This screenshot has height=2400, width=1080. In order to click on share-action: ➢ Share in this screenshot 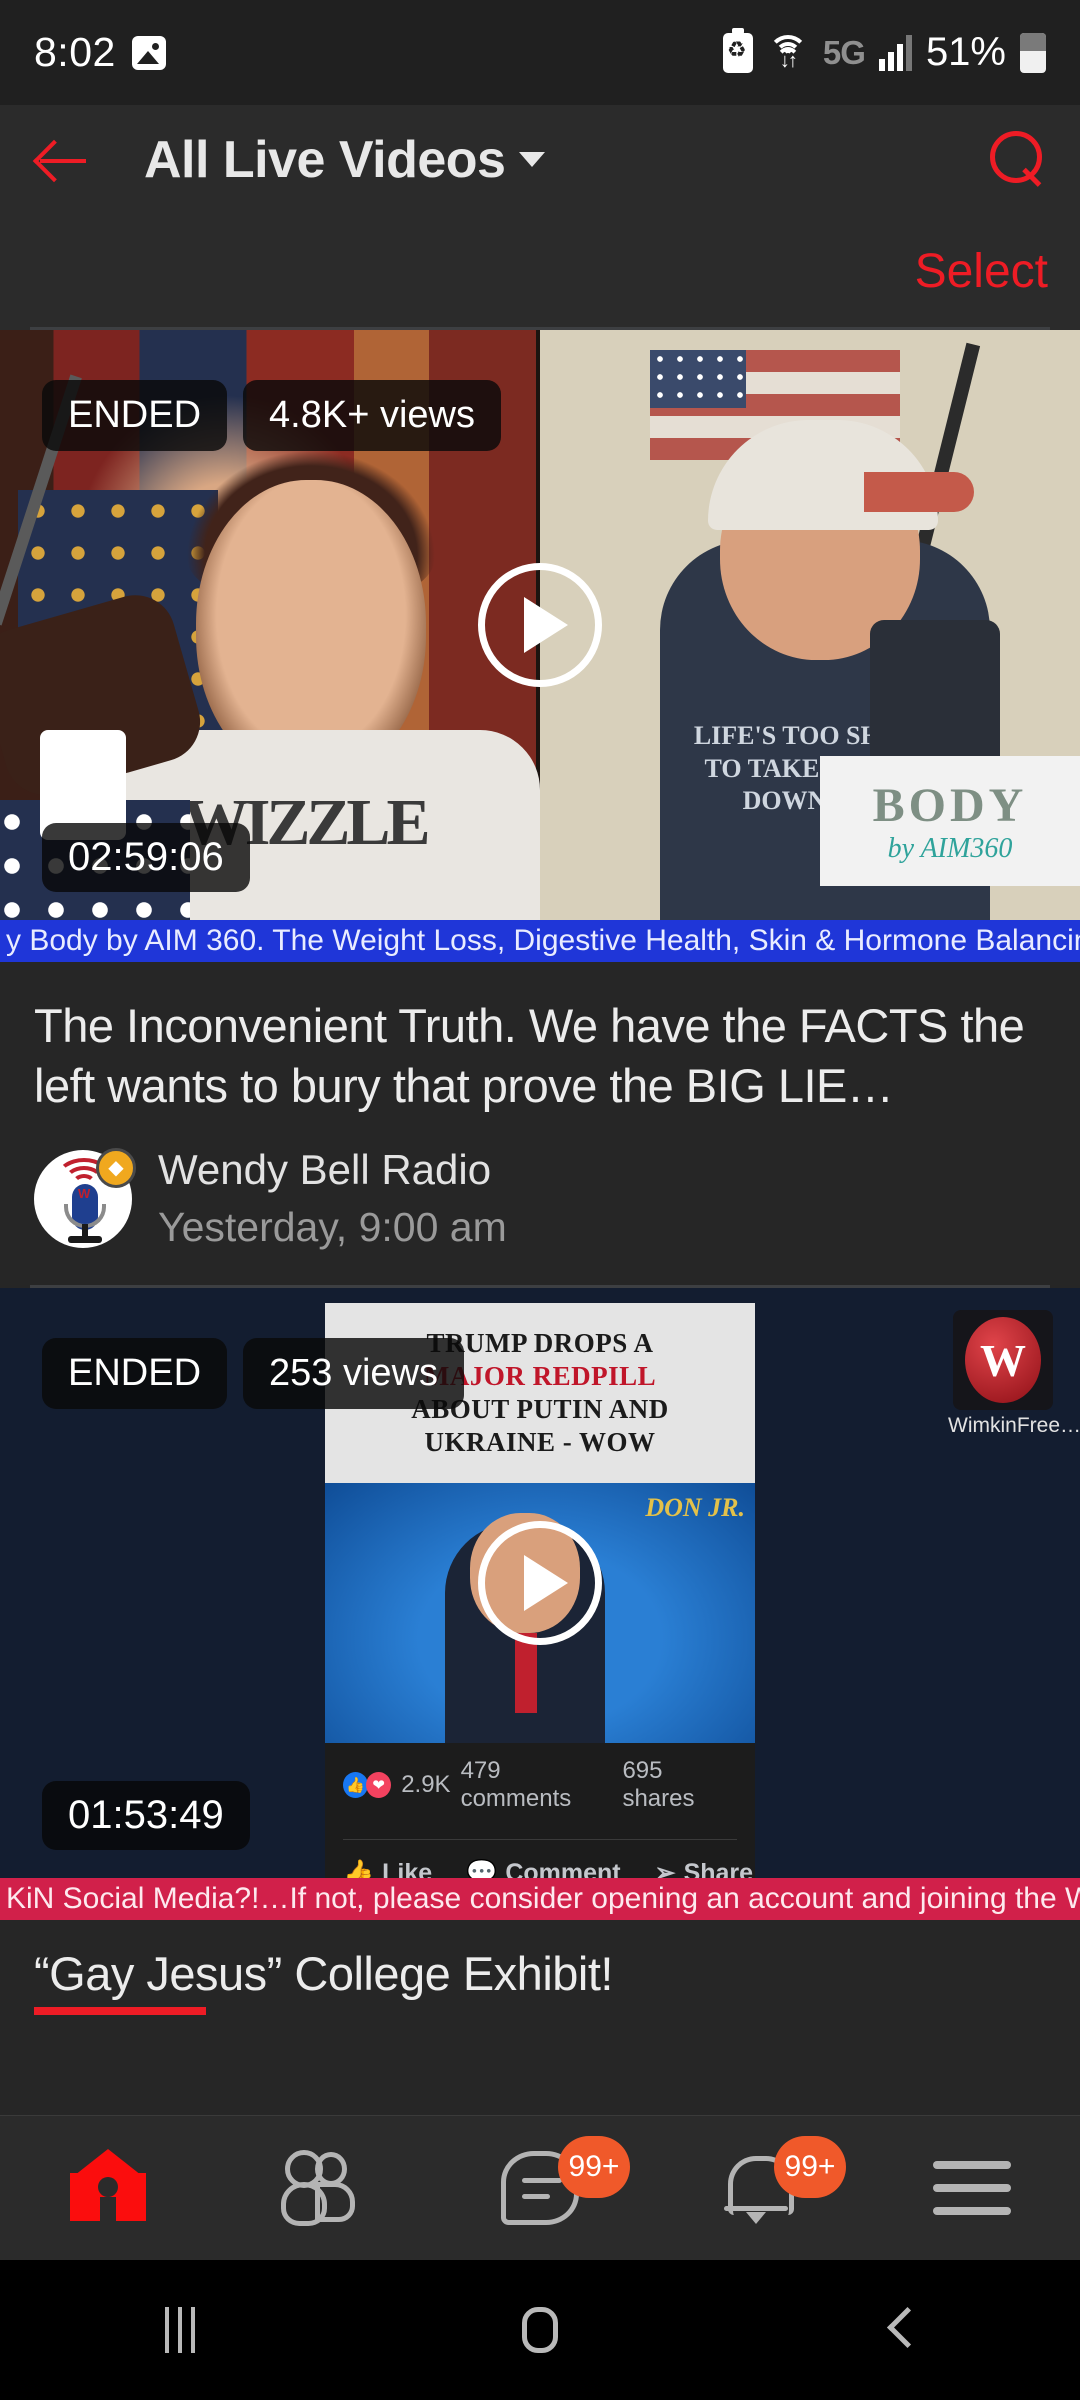, I will do `click(704, 1868)`.